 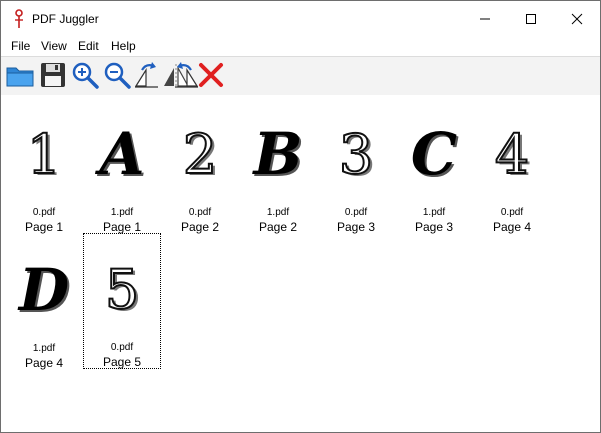 I want to click on page-thumbnail: C 1.pdf Page 3, so click(x=434, y=166).